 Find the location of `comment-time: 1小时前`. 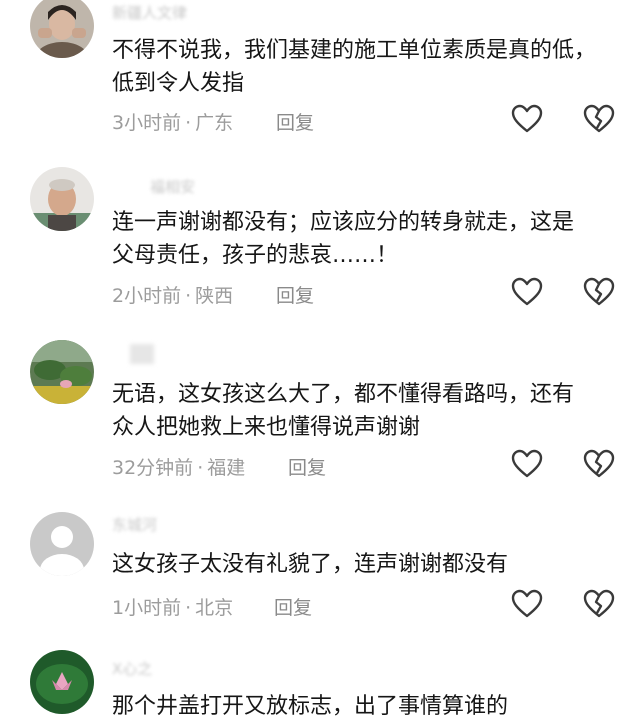

comment-time: 1小时前 is located at coordinates (147, 608).